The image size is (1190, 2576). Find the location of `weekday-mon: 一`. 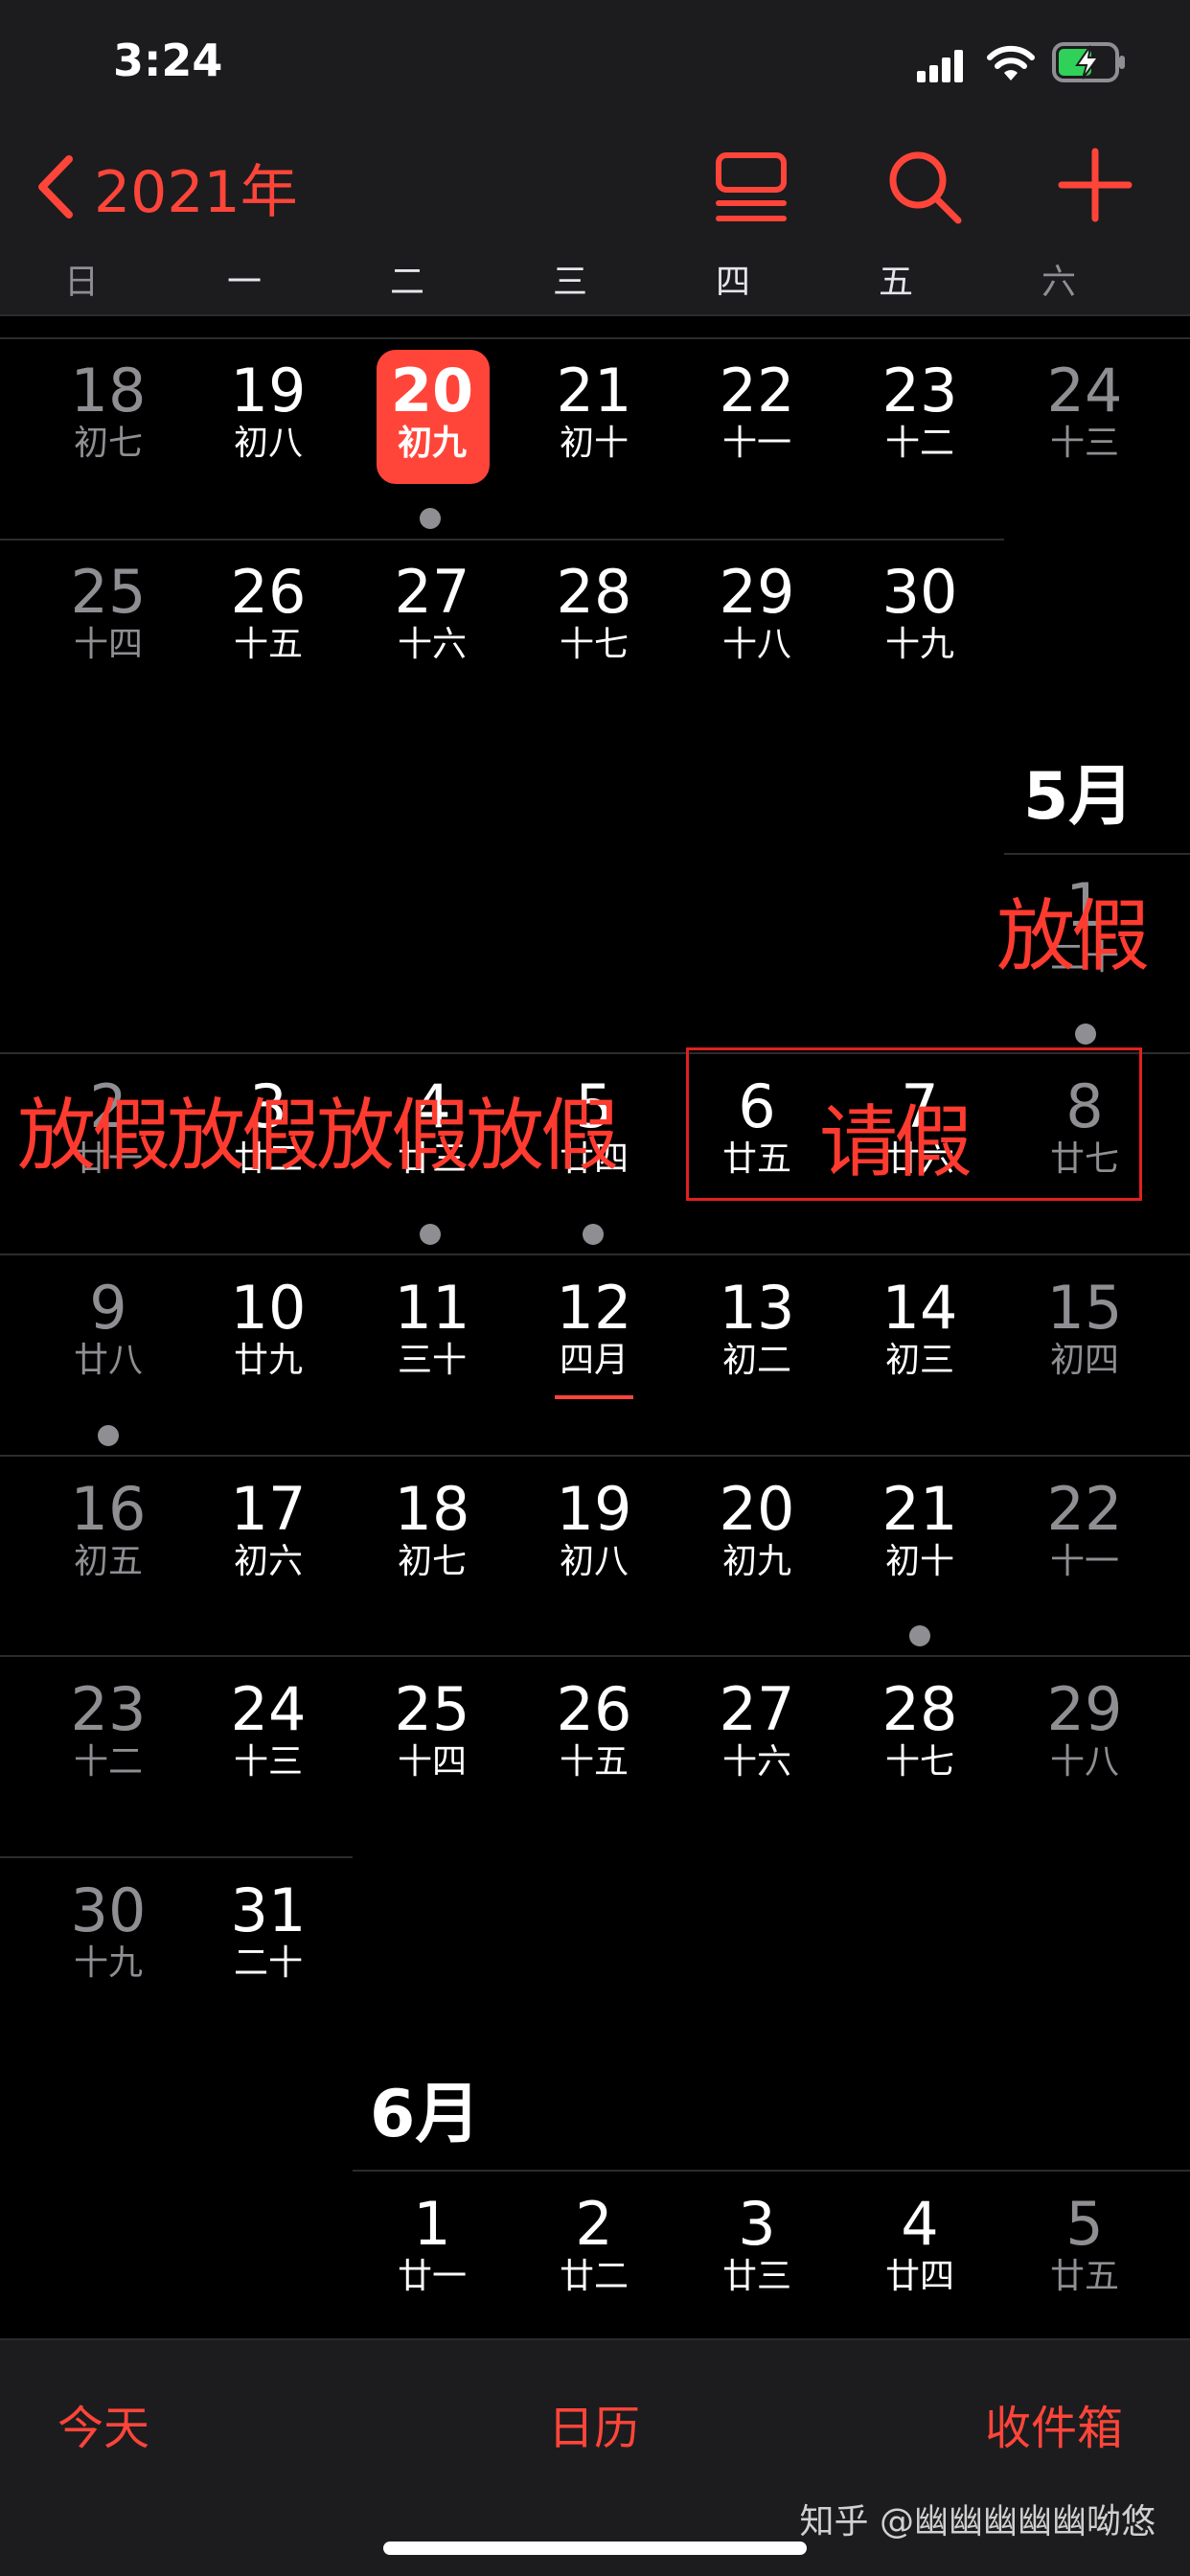

weekday-mon: 一 is located at coordinates (244, 282).